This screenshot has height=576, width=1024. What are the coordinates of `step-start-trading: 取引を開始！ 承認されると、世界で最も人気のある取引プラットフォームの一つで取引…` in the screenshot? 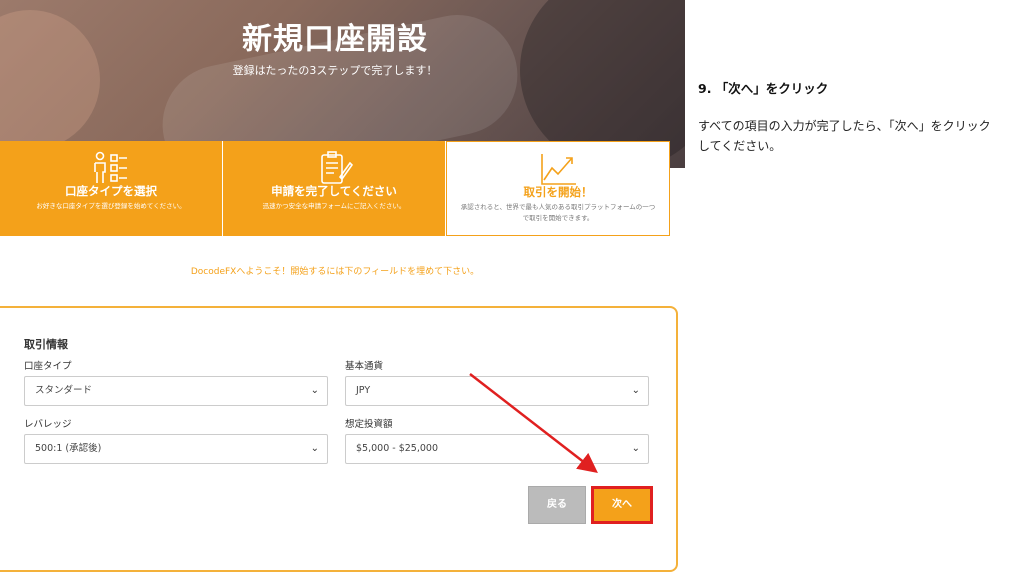 It's located at (558, 188).